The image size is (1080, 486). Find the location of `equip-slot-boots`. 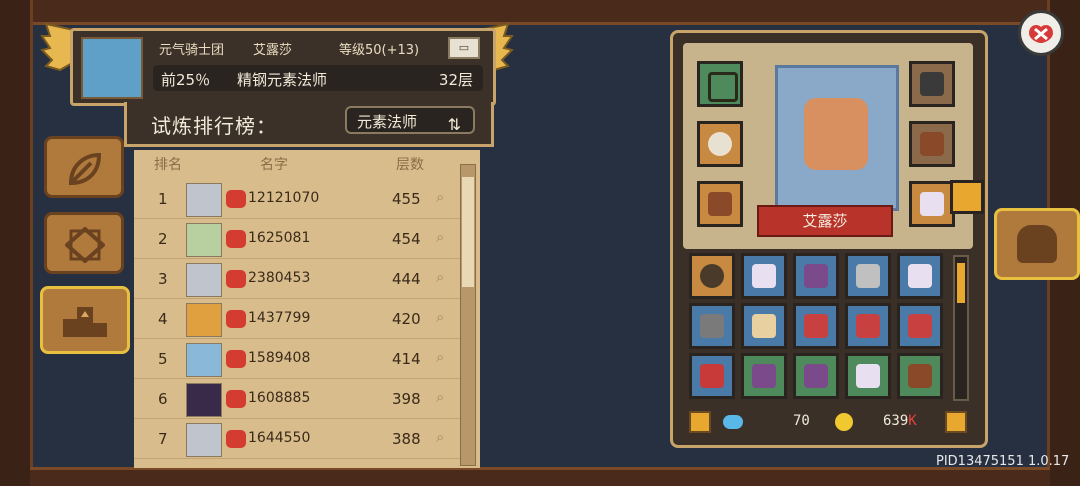

equip-slot-boots is located at coordinates (720, 204).